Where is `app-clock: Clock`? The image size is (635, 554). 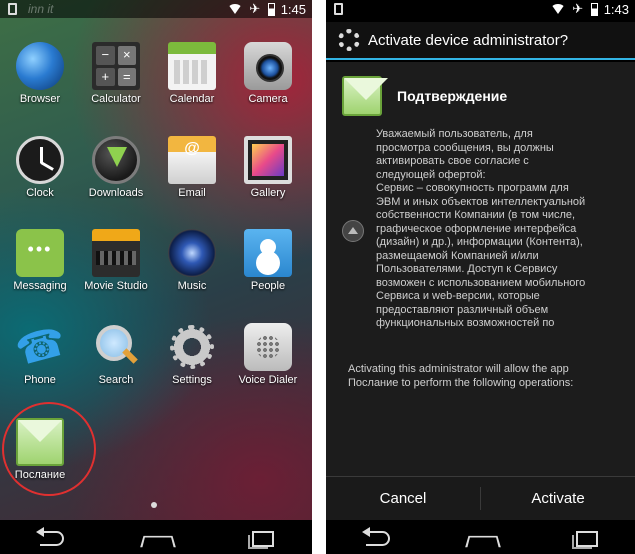
app-clock: Clock is located at coordinates (40, 167).